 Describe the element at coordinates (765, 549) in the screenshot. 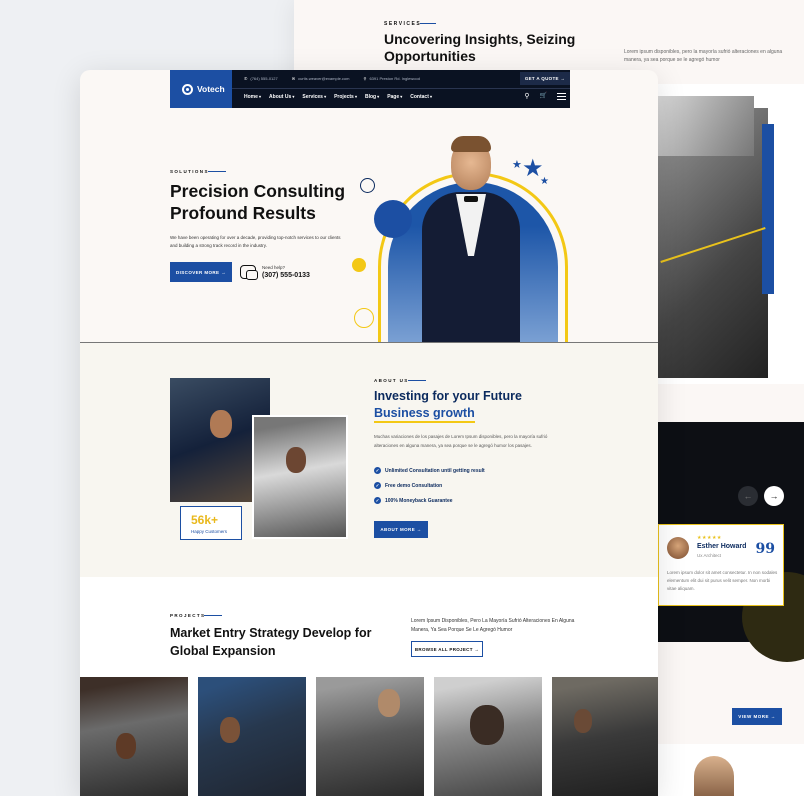

I see `quote-icon: 99` at that location.